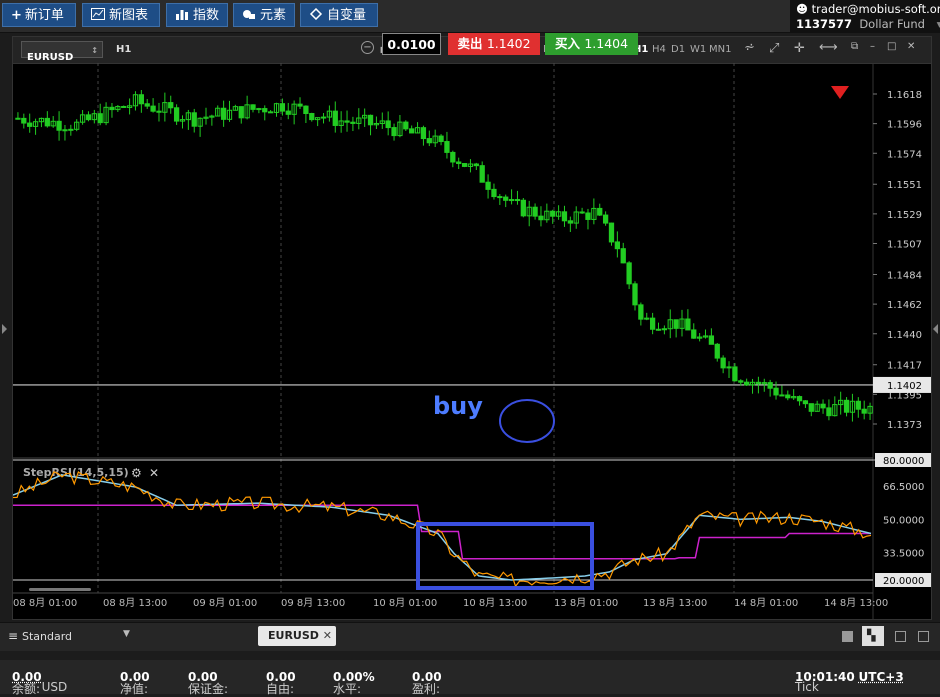  What do you see at coordinates (126, 634) in the screenshot?
I see `chevron-down-icon: ▼` at bounding box center [126, 634].